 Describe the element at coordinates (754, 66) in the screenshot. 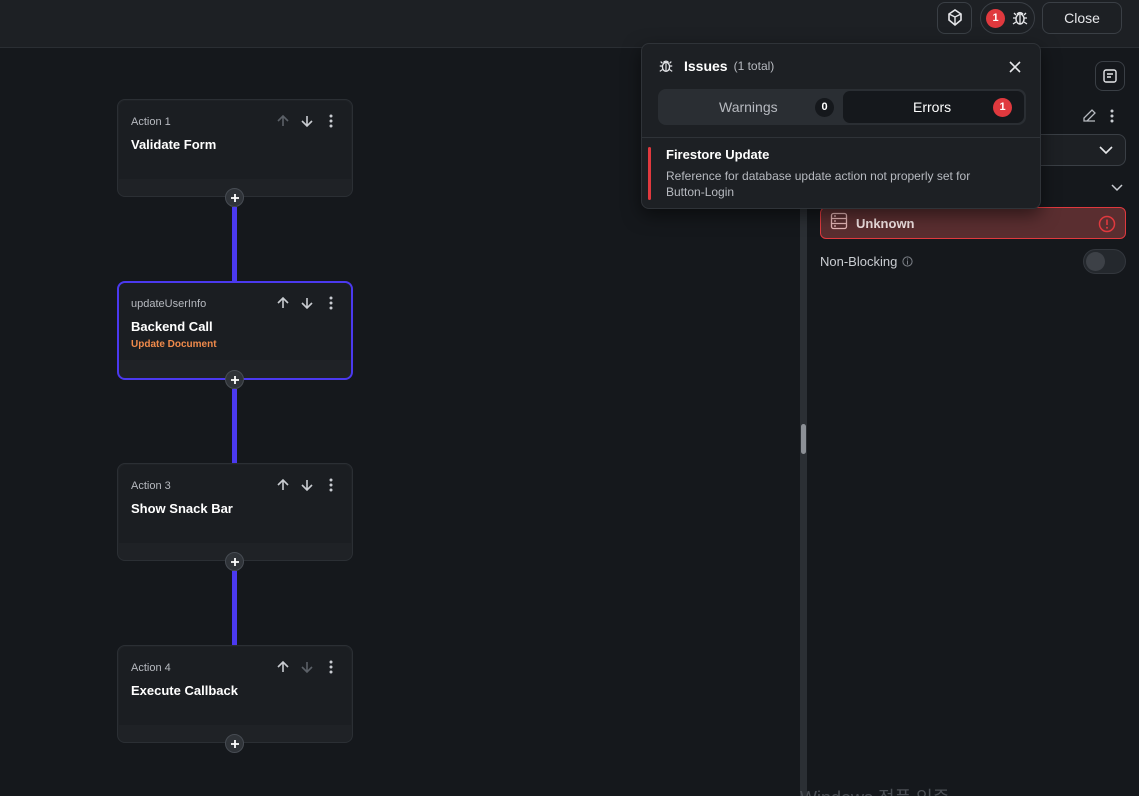

I see `issues-count: (1 total)` at that location.